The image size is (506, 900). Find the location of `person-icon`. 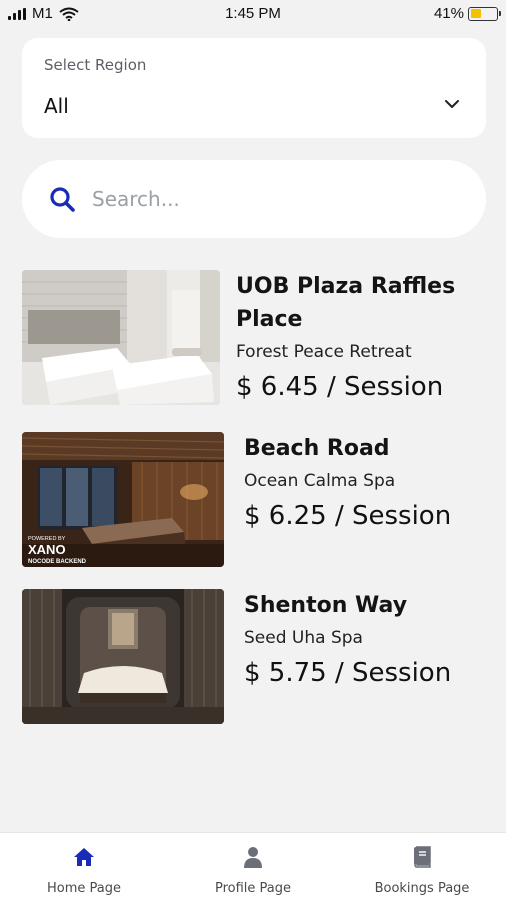

person-icon is located at coordinates (253, 857).